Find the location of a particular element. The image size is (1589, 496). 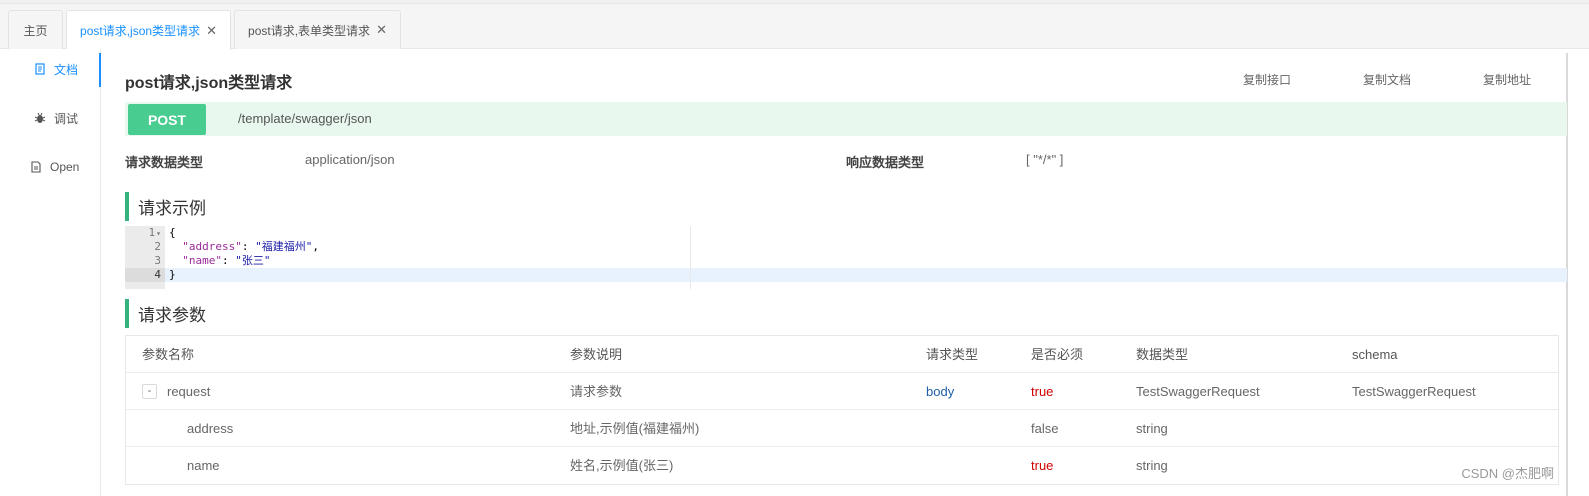

fold-icon: ▾ is located at coordinates (158, 233).